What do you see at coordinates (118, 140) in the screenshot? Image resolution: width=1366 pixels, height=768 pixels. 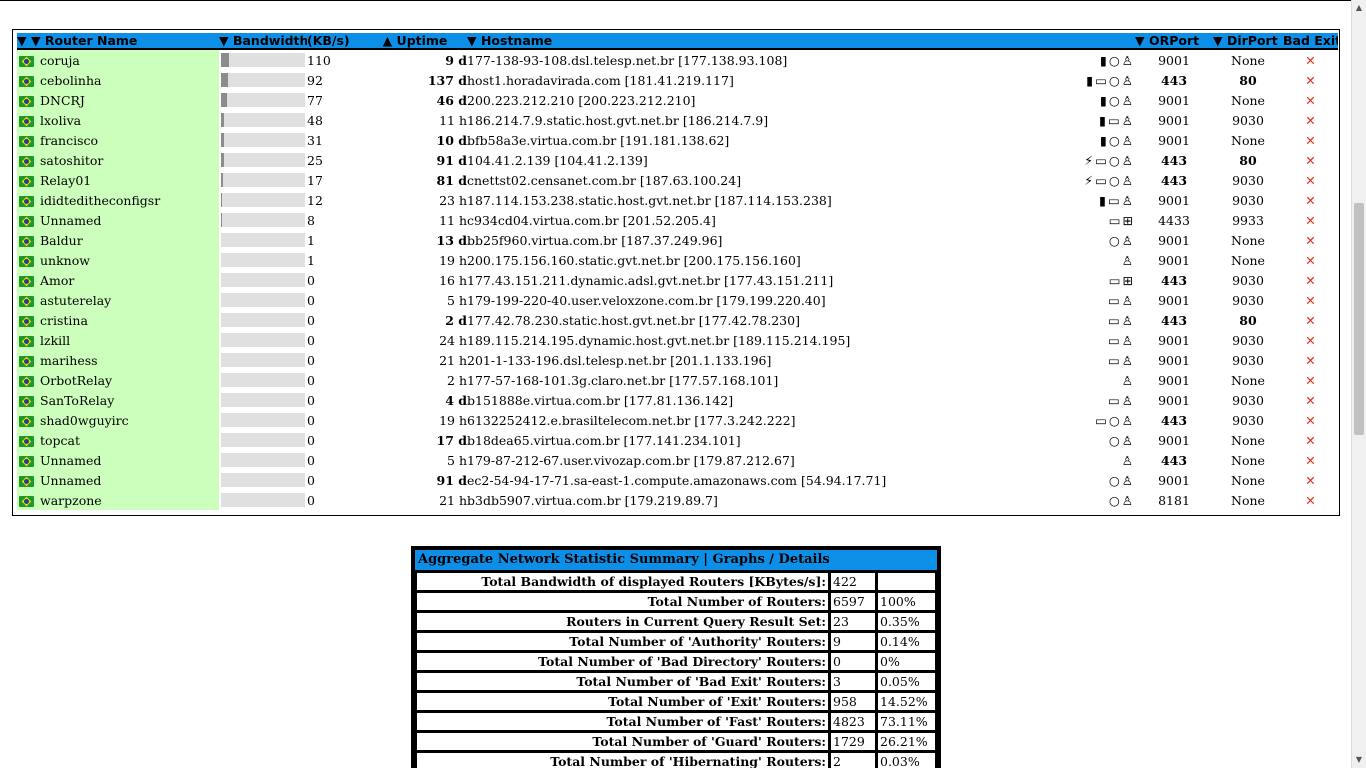 I see `router-name-cell: francisco` at bounding box center [118, 140].